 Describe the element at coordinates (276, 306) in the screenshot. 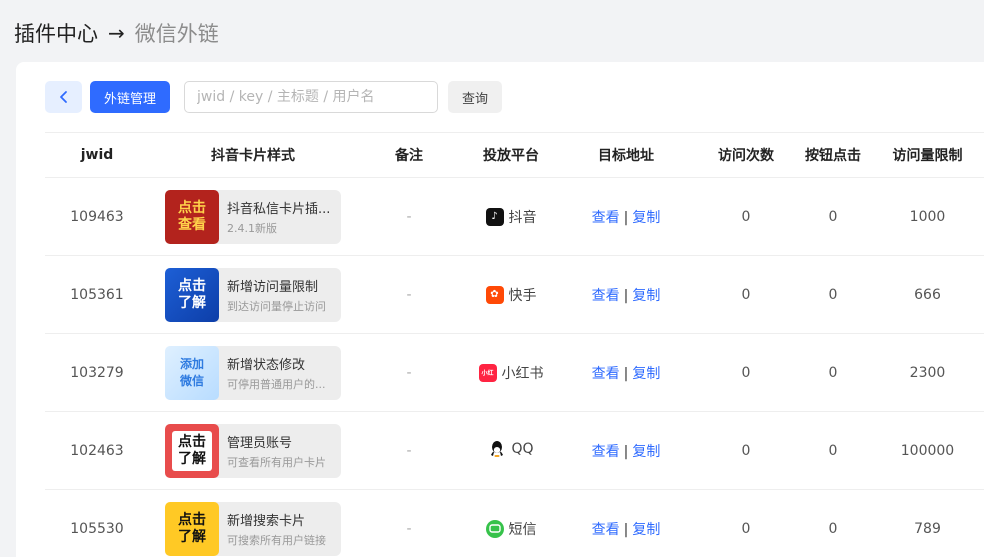

I see `card-subtitle: 到达访问量停止访问` at that location.